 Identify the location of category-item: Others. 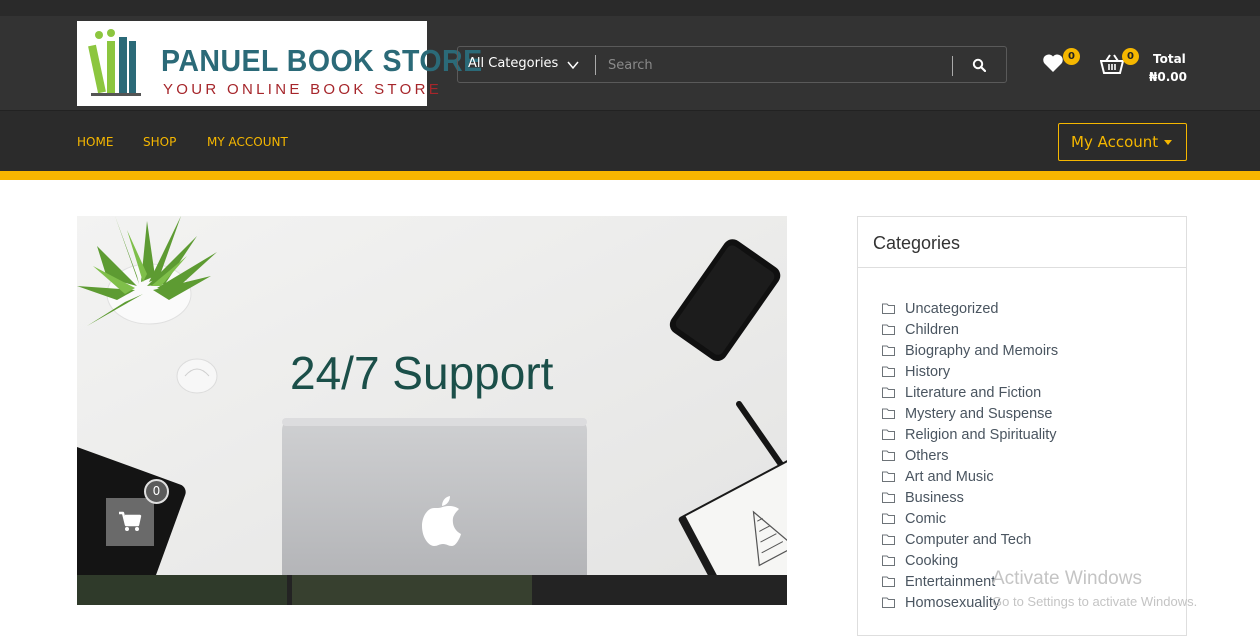
(970, 455).